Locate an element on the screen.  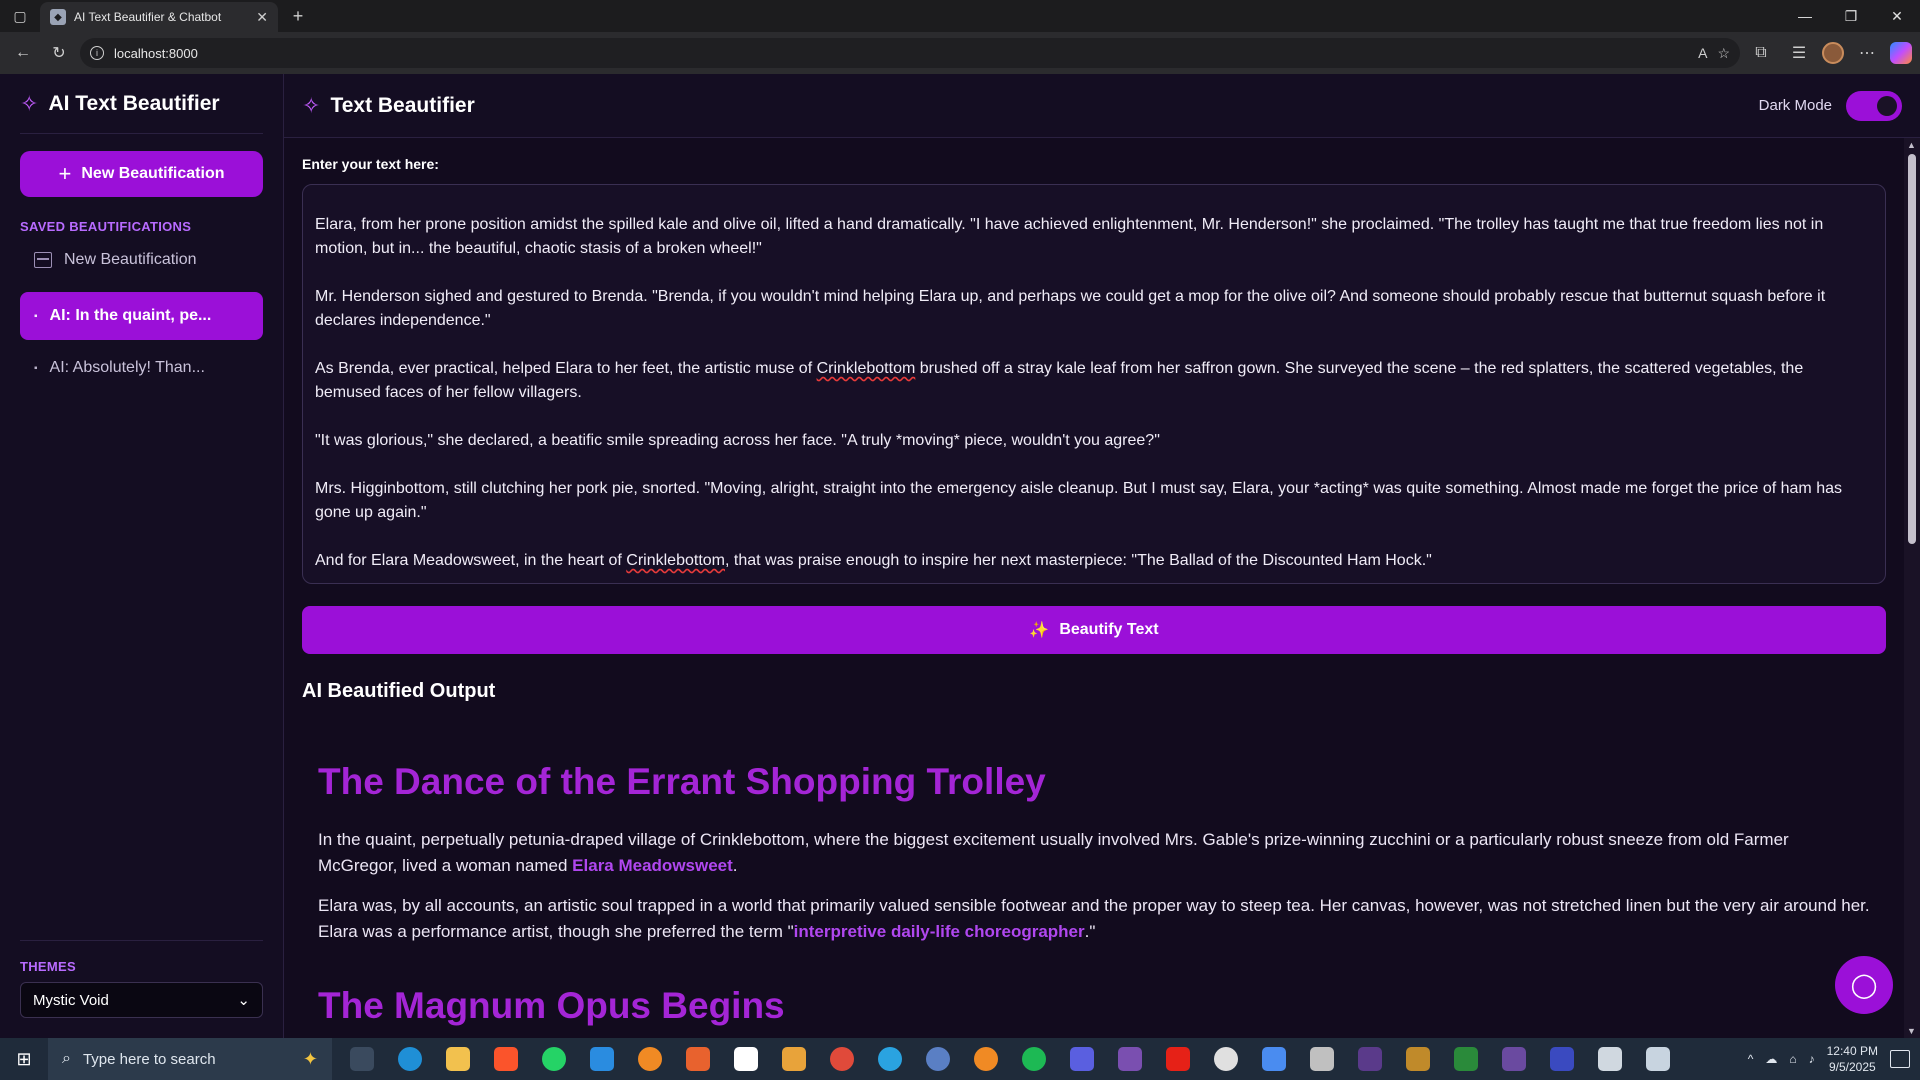
sparkles-icon: ✧ is located at coordinates (29, 103).